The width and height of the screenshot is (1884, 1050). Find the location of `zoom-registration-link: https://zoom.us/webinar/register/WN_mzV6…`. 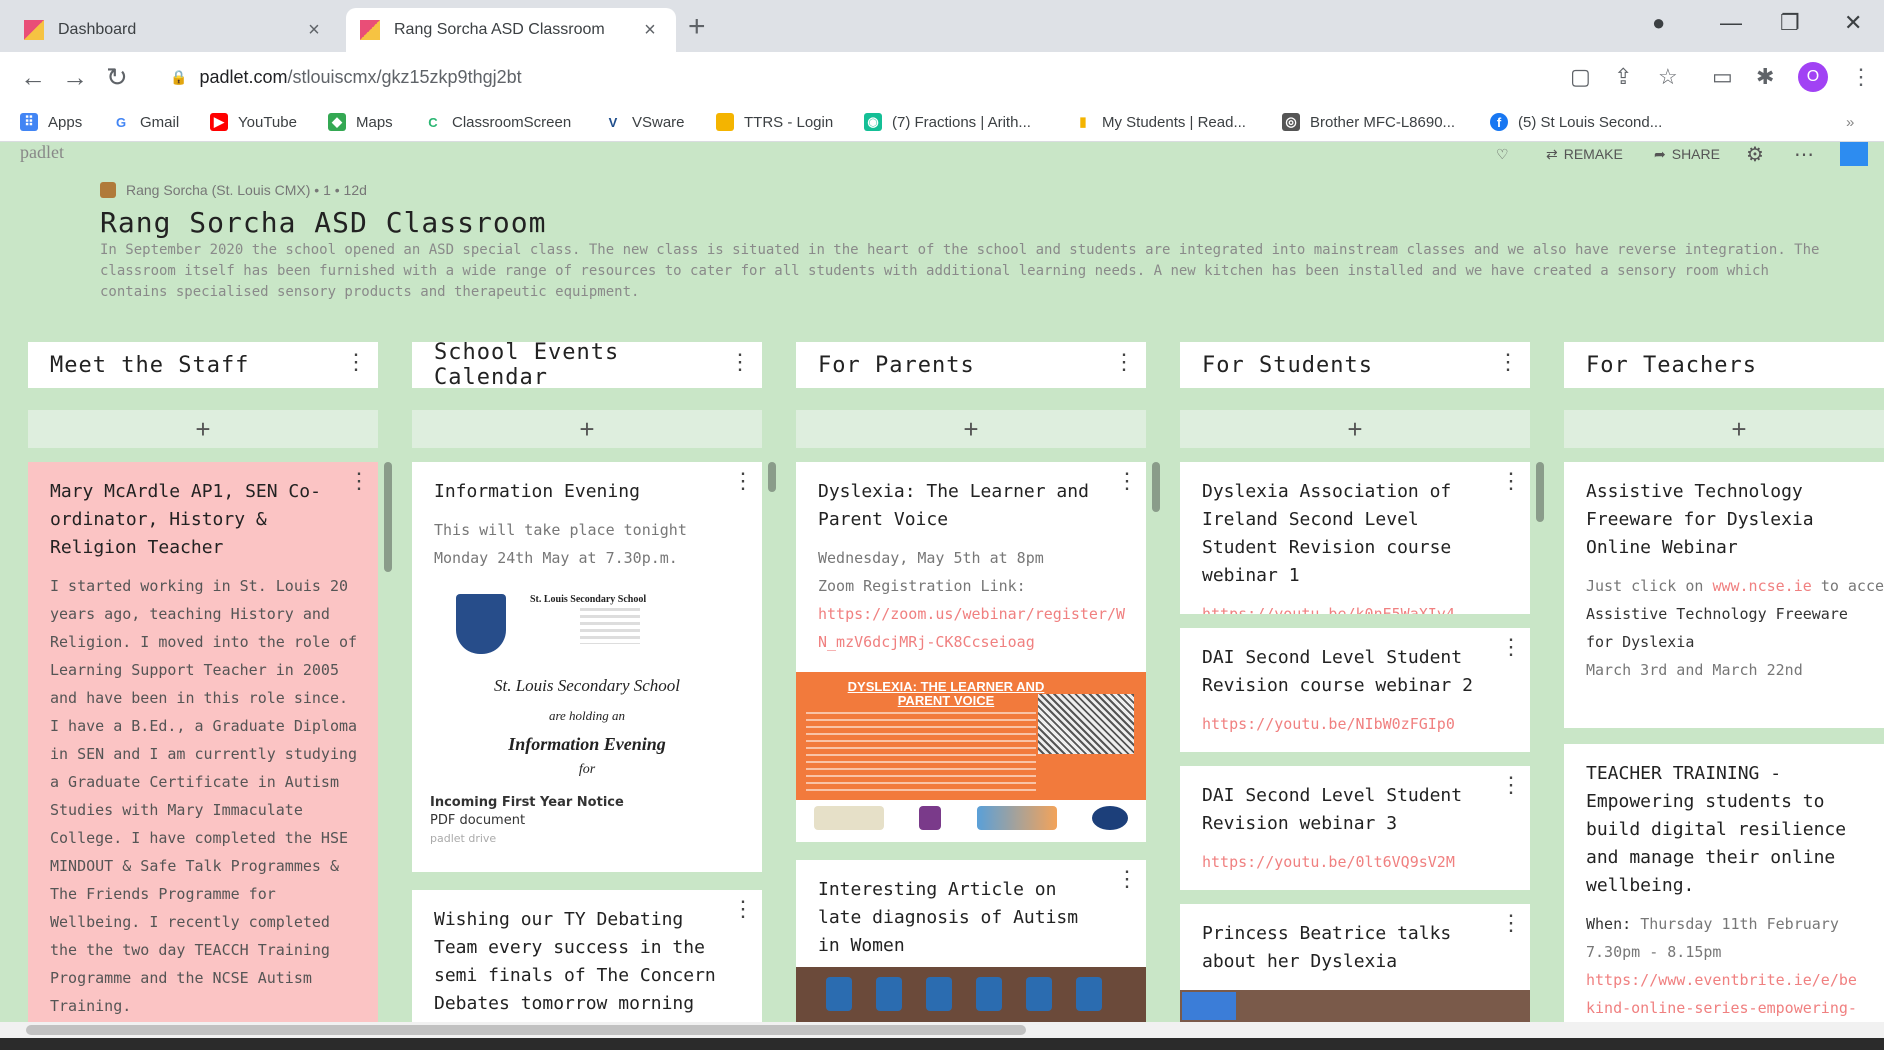

zoom-registration-link: https://zoom.us/webinar/register/WN_mzV6… is located at coordinates (971, 628).